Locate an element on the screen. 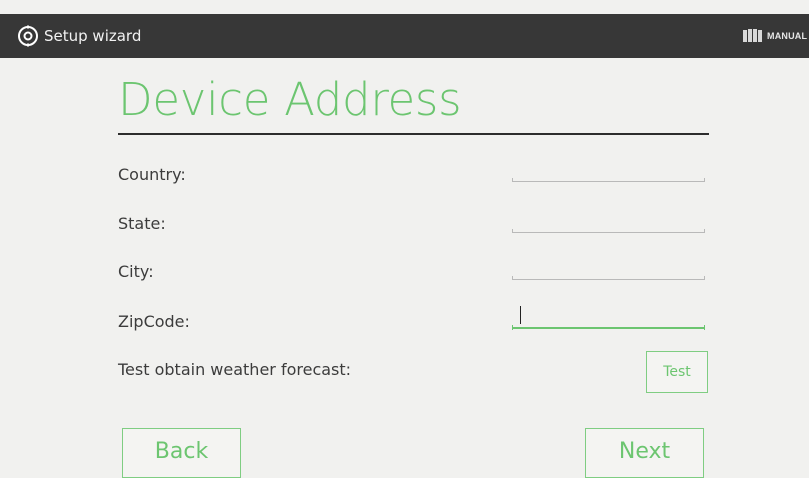 This screenshot has width=809, height=478. zipcode-label: ZipCode: is located at coordinates (154, 321).